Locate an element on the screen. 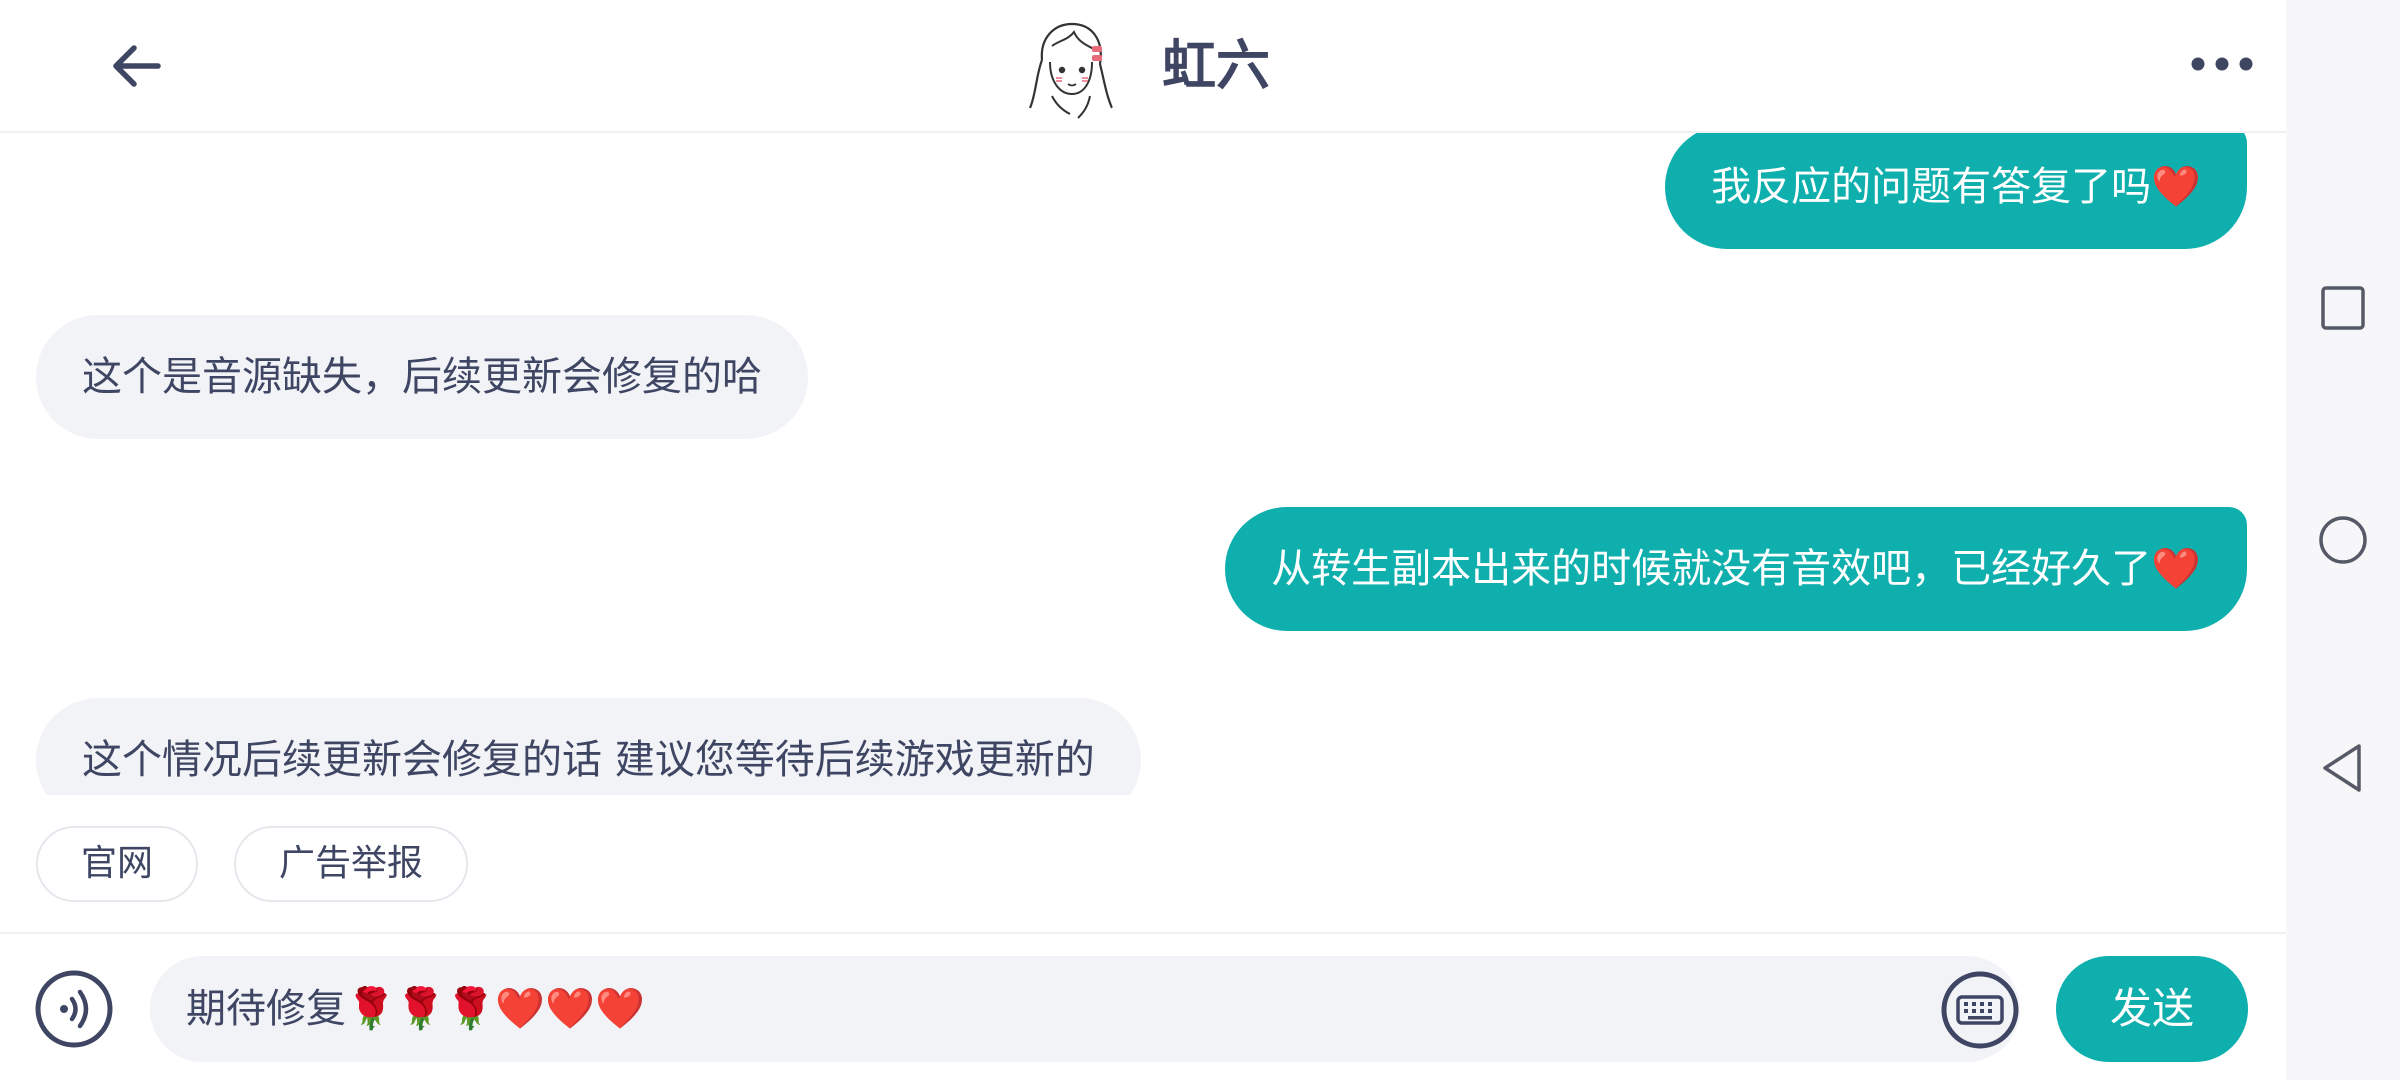 The image size is (2400, 1080). message-bubble-received: 这个是音源缺失，后续更新会修复的哈 is located at coordinates (422, 377).